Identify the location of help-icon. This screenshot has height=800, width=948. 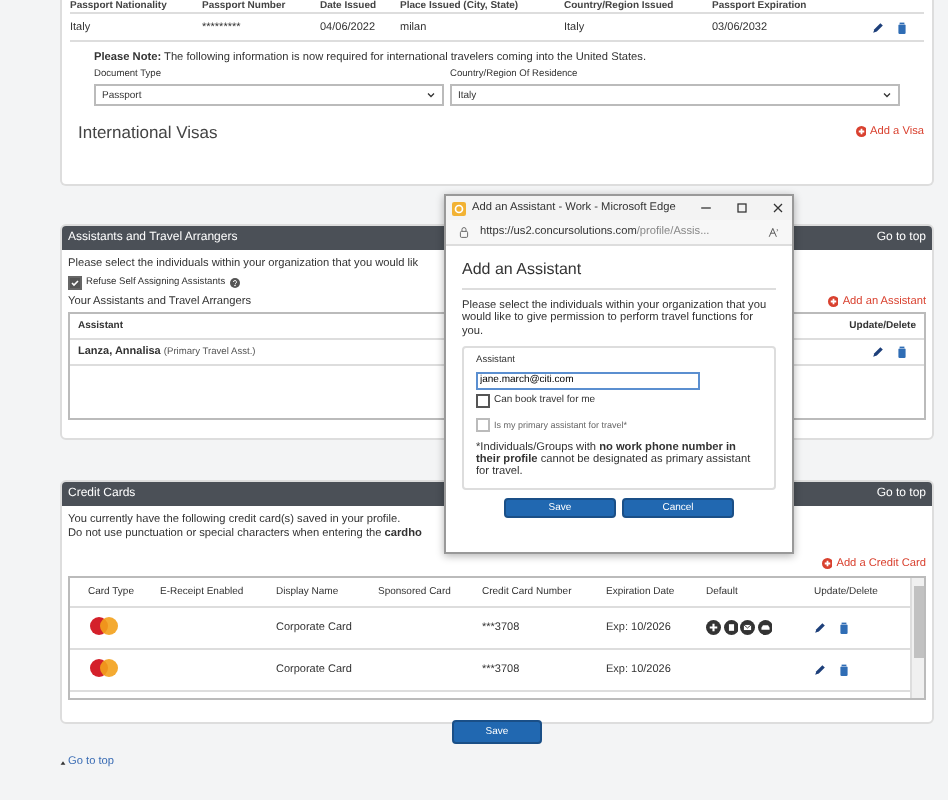
(234, 283).